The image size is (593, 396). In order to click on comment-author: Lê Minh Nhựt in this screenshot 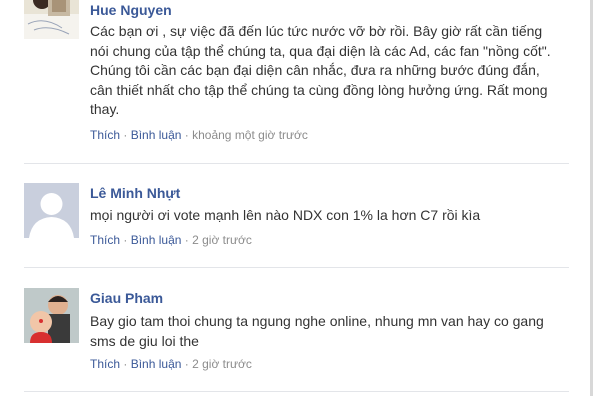, I will do `click(135, 193)`.